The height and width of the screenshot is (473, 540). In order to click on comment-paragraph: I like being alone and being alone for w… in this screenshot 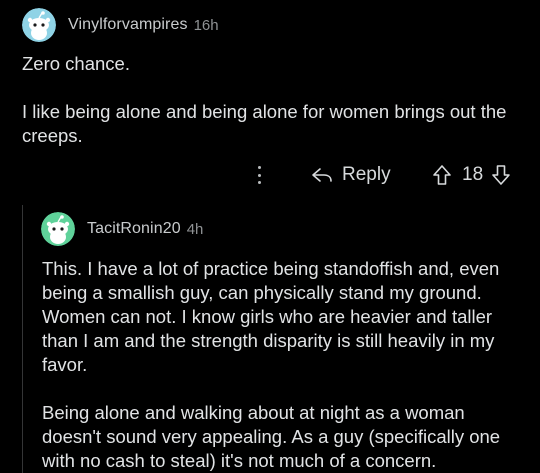, I will do `click(264, 123)`.